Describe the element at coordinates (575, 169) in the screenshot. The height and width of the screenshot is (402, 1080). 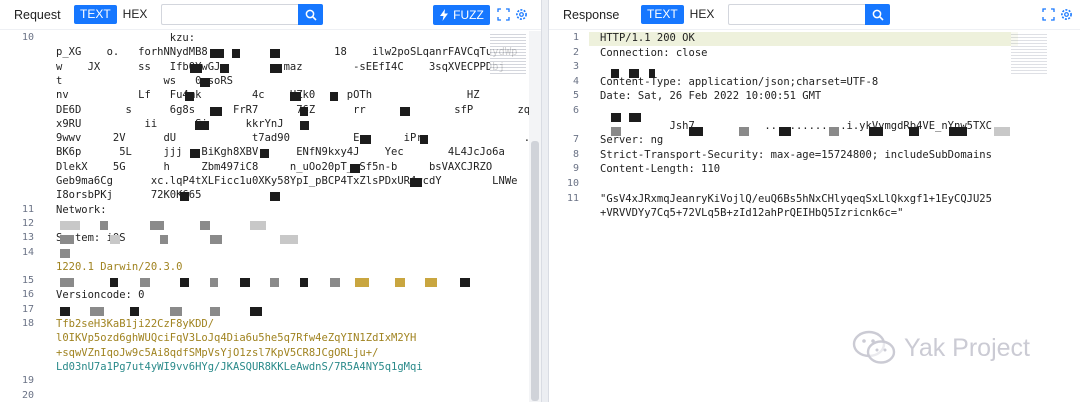
I see `line-number: 9` at that location.